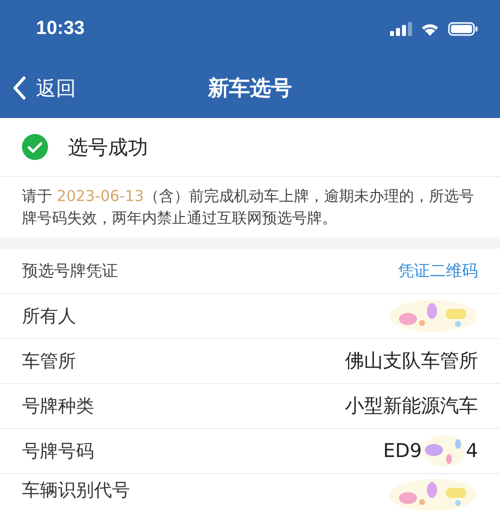 The height and width of the screenshot is (512, 500). Describe the element at coordinates (108, 147) in the screenshot. I see `result-message: 选号成功` at that location.